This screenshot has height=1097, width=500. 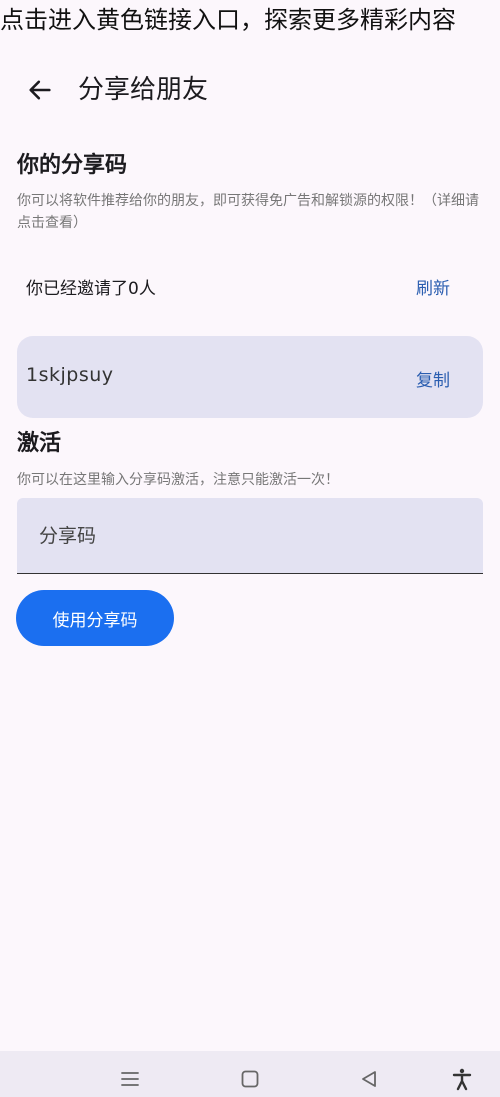 I want to click on share-code-value: 1skjpsuy, so click(x=70, y=375).